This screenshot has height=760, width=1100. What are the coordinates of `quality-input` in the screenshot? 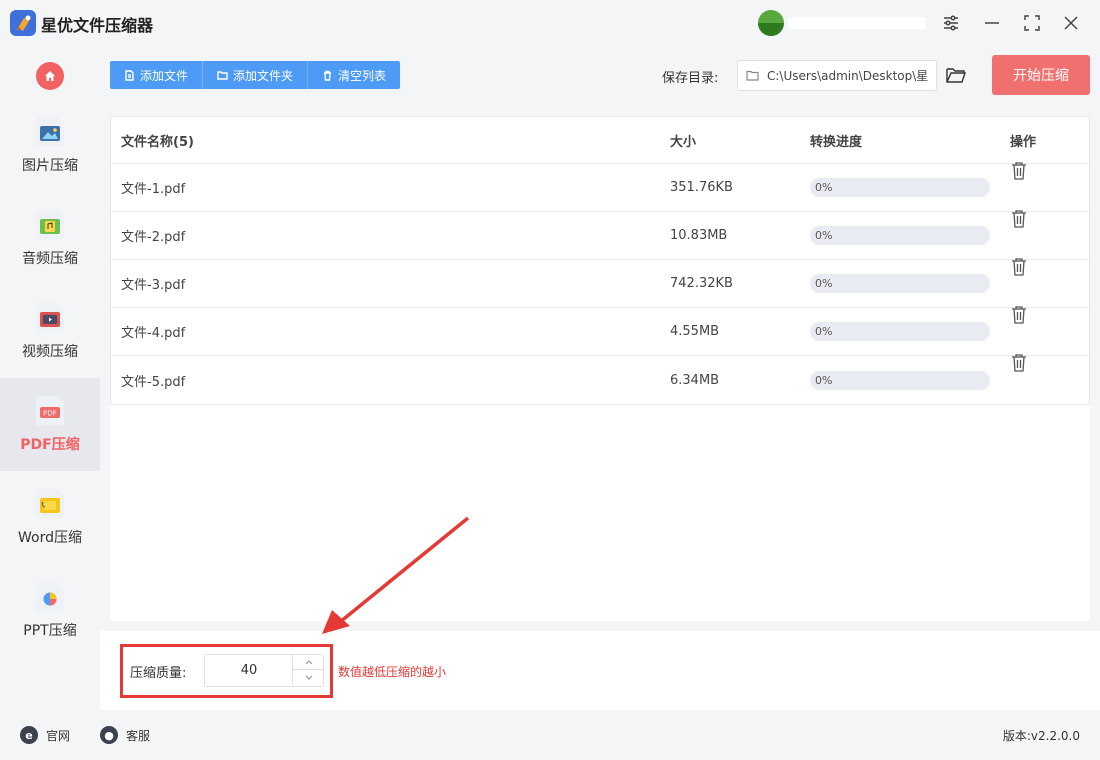 It's located at (249, 670).